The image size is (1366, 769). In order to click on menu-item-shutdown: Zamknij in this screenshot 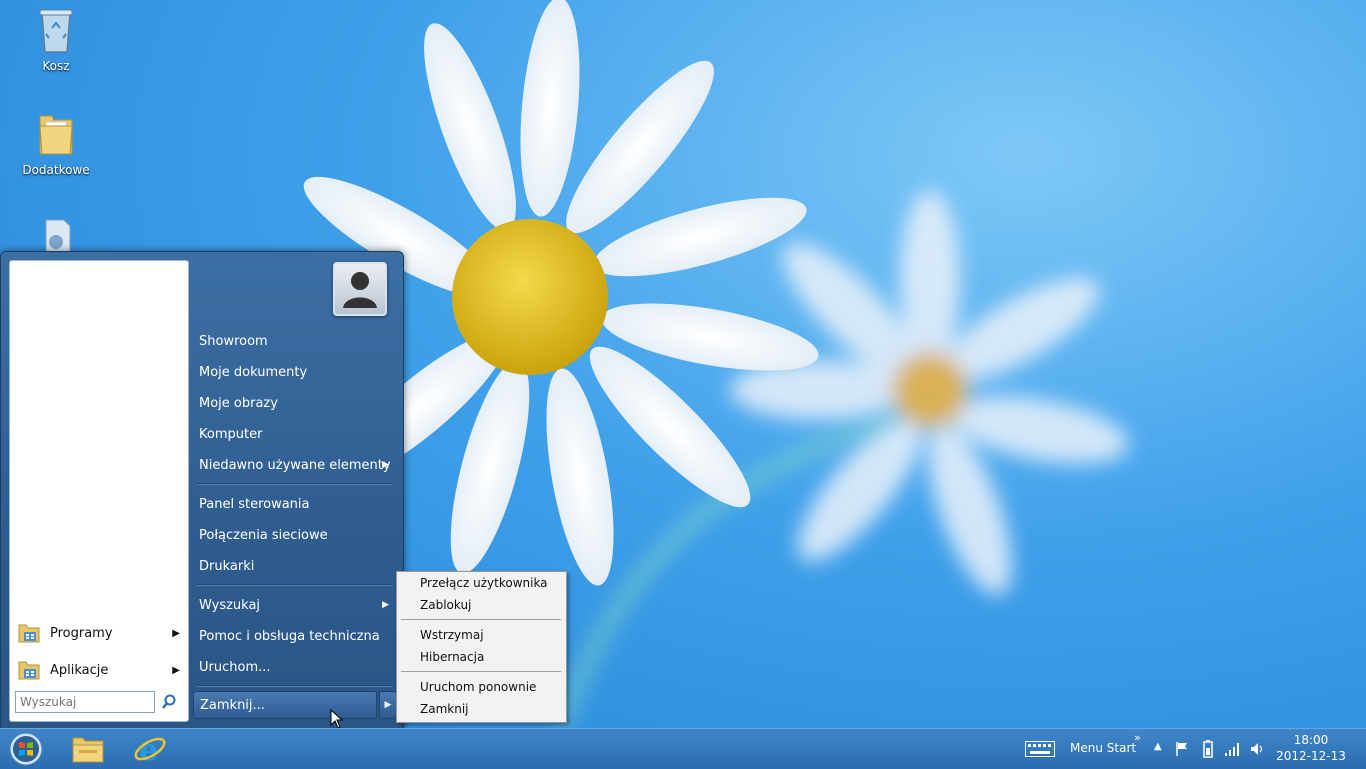, I will do `click(444, 709)`.